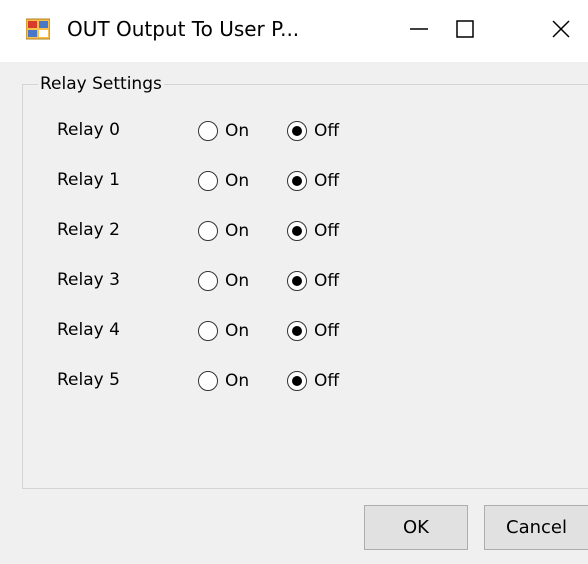 Image resolution: width=588 pixels, height=564 pixels. I want to click on relay-label: Relay 5, so click(88, 380).